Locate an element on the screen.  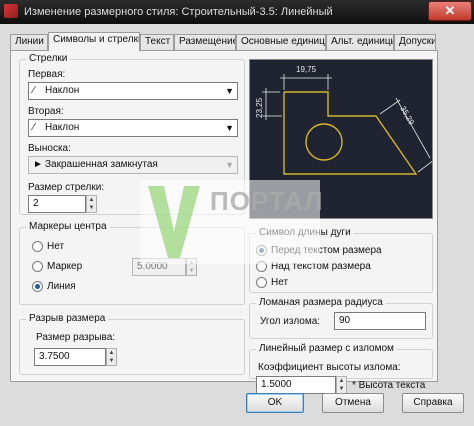
arrow-size-spinner: ▲ ▼ is located at coordinates (91, 204).